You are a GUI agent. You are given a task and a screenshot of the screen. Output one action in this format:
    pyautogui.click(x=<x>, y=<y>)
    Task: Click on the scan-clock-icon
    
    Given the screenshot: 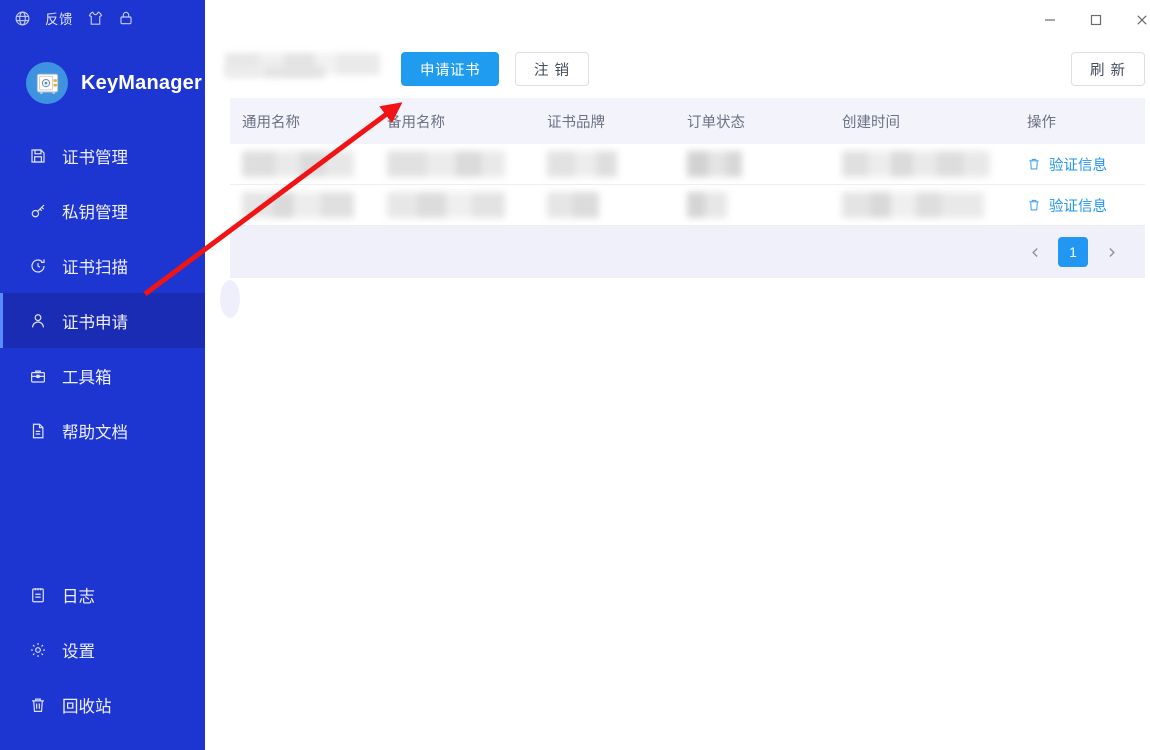 What is the action you would take?
    pyautogui.click(x=38, y=266)
    